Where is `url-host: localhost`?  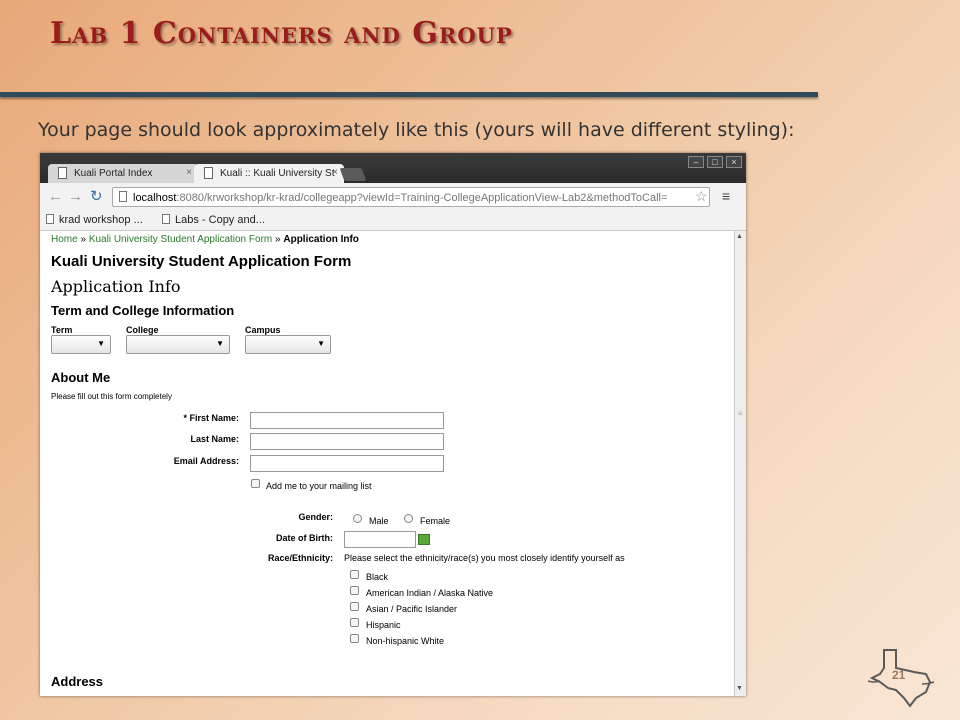
url-host: localhost is located at coordinates (155, 198).